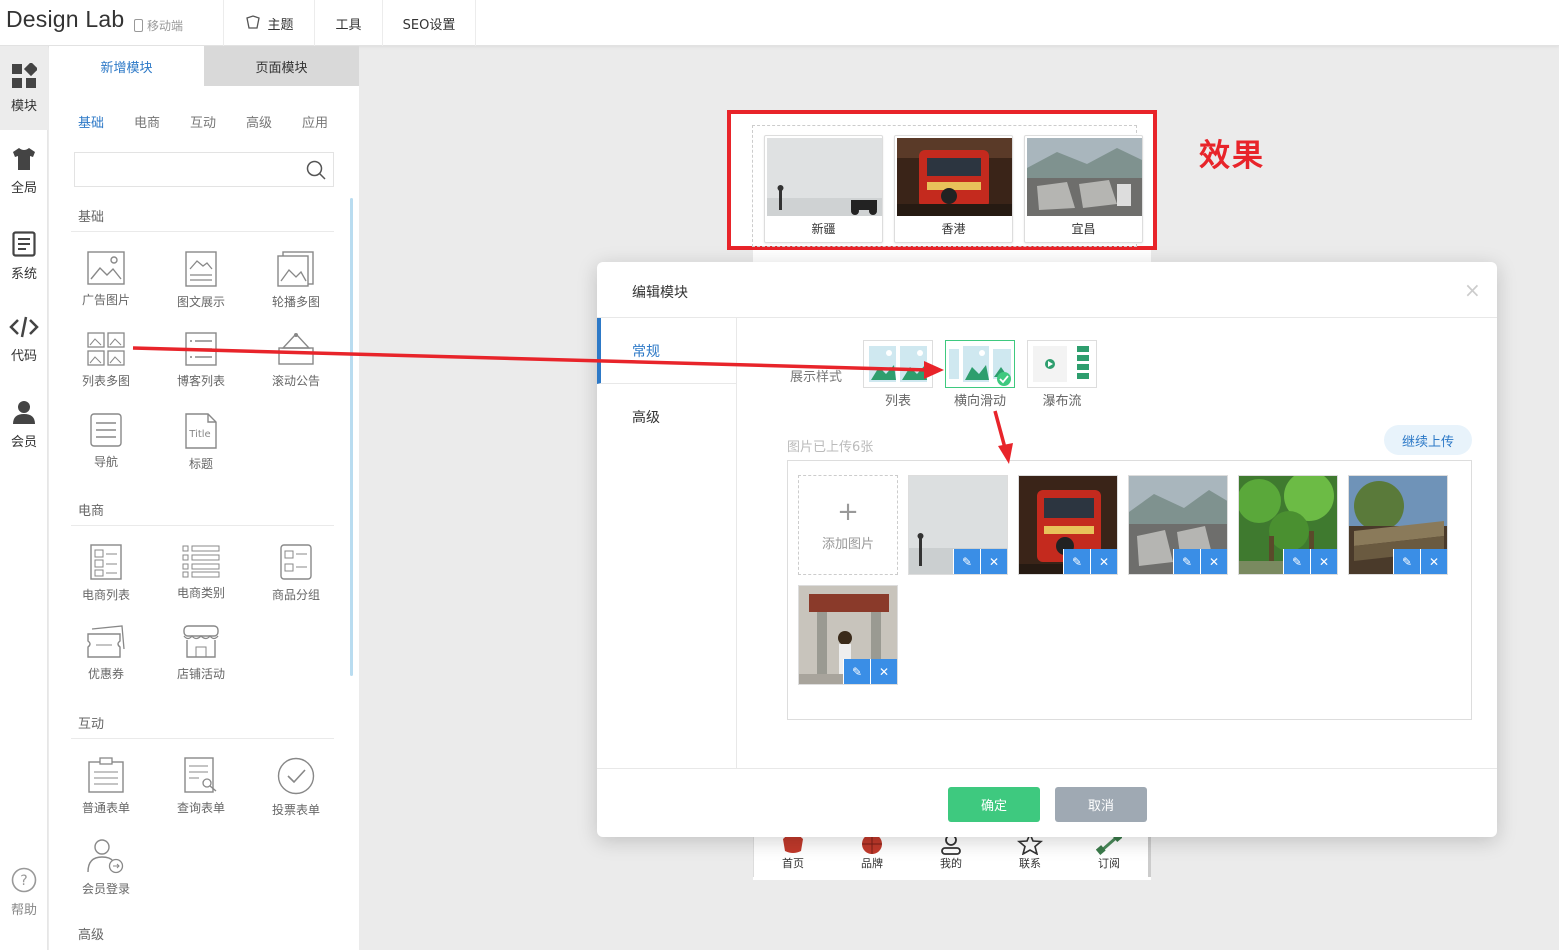 This screenshot has height=950, width=1559. What do you see at coordinates (316, 170) in the screenshot?
I see `search-icon` at bounding box center [316, 170].